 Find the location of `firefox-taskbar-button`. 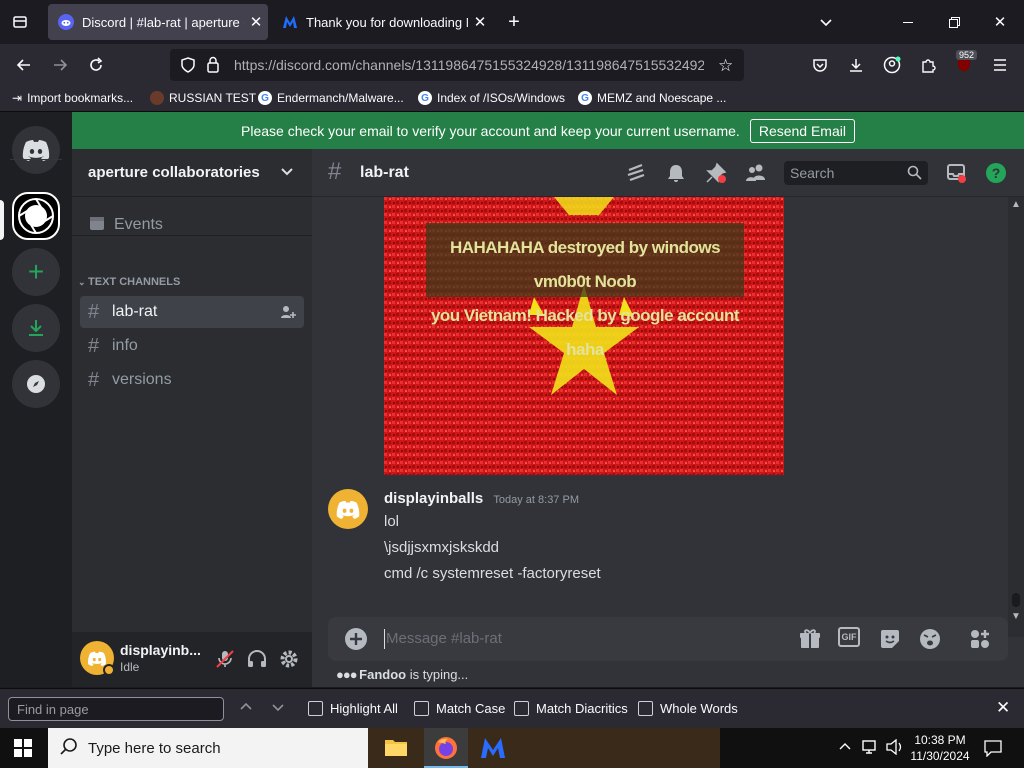

firefox-taskbar-button is located at coordinates (446, 748).